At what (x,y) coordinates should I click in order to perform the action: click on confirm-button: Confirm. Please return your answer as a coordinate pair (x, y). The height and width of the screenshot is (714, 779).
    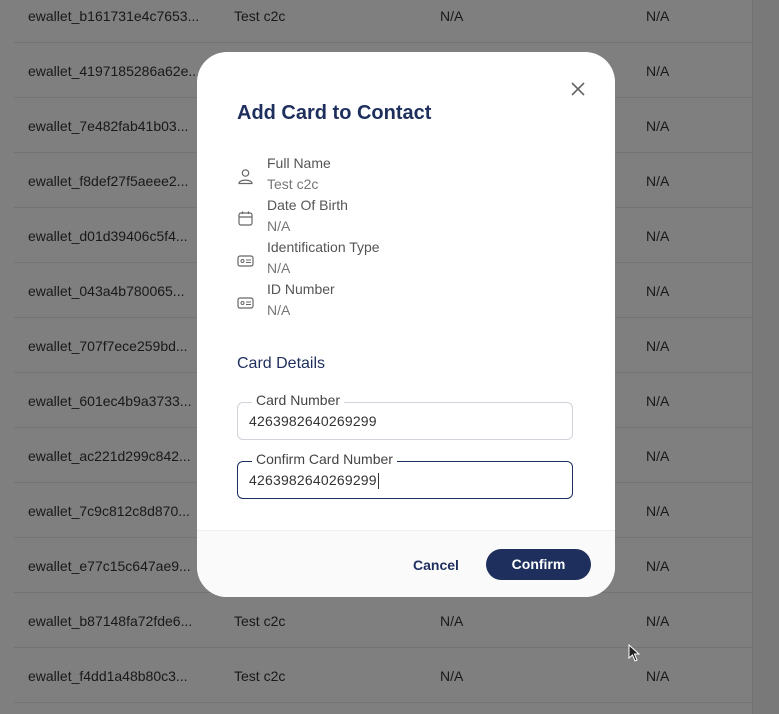
    Looking at the image, I should click on (538, 564).